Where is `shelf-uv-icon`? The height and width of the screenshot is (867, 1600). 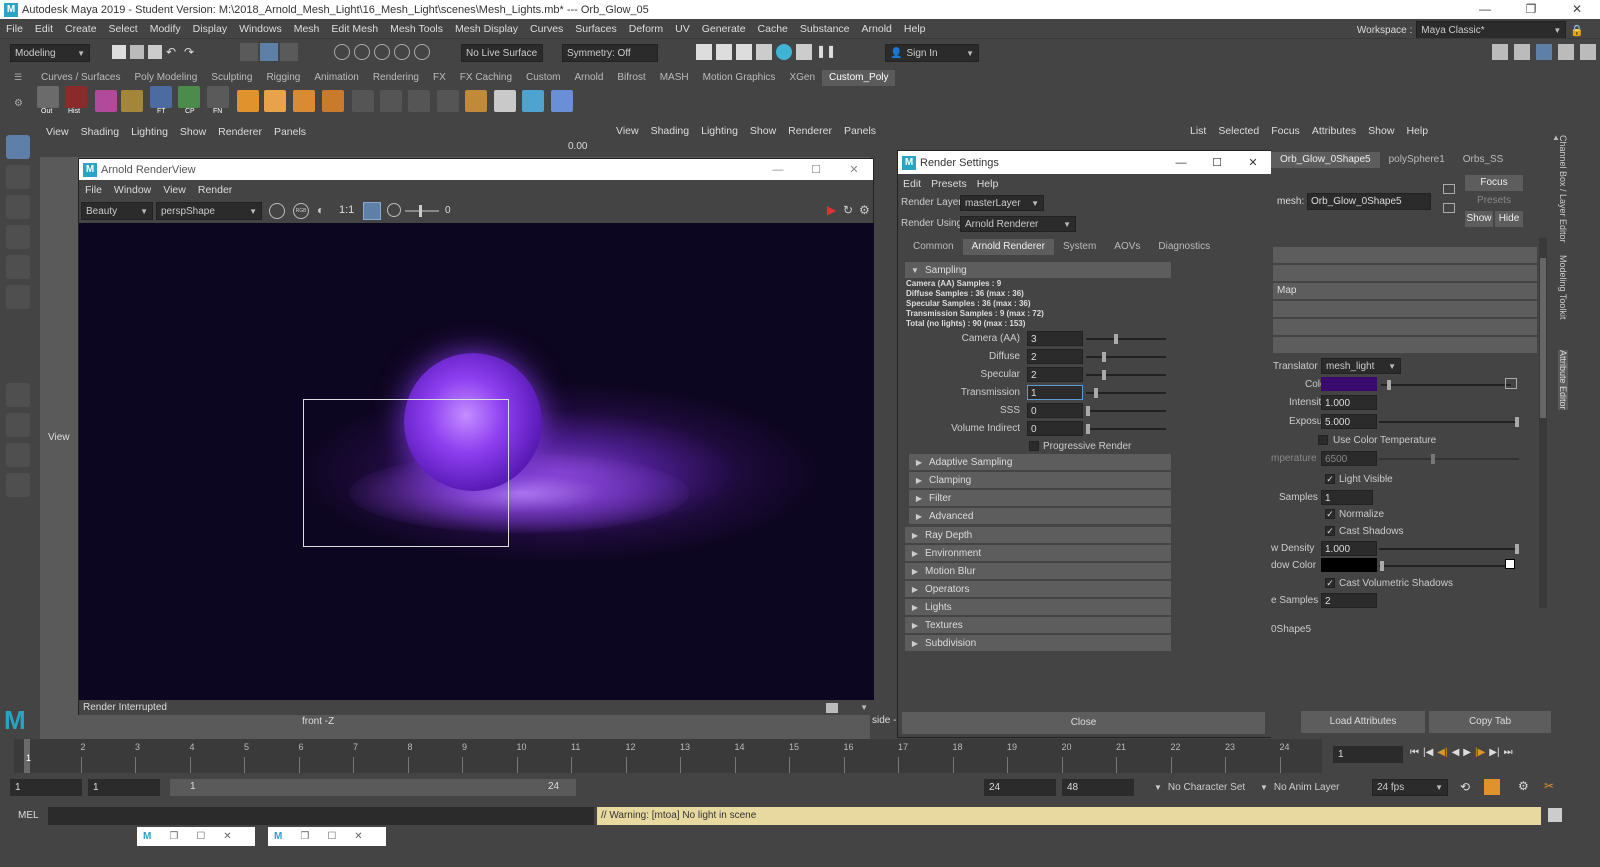
shelf-uv-icon is located at coordinates (106, 101).